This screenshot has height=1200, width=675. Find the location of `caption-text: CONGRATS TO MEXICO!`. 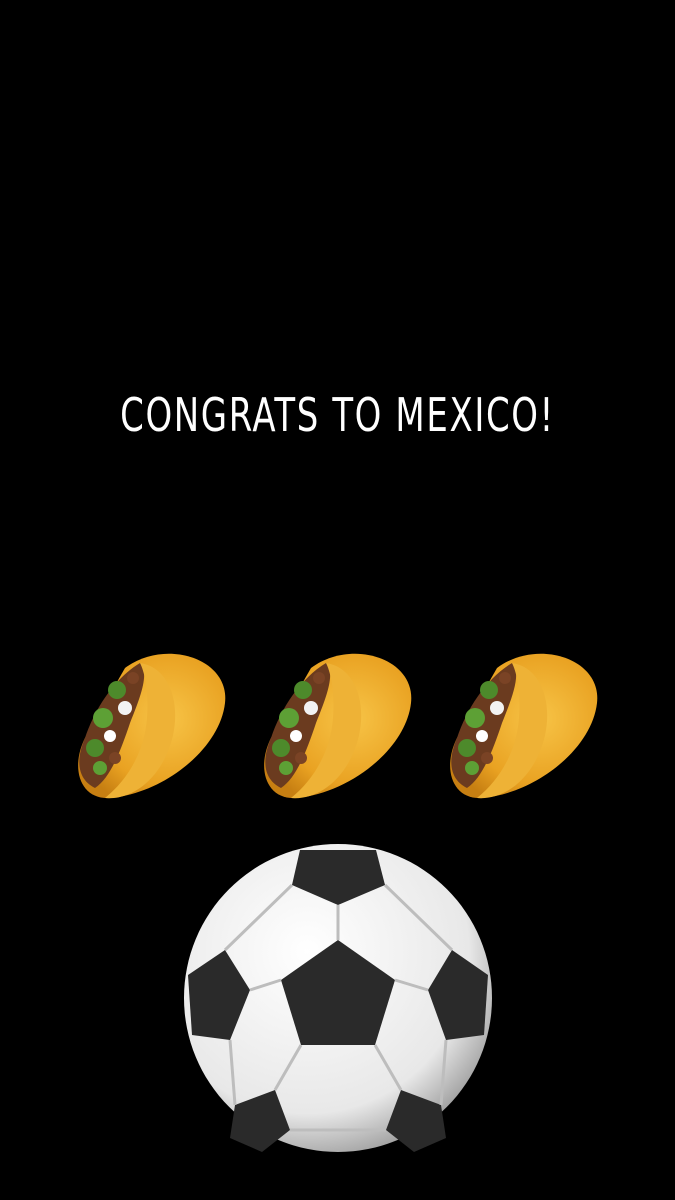

caption-text: CONGRATS TO MEXICO! is located at coordinates (337, 415).